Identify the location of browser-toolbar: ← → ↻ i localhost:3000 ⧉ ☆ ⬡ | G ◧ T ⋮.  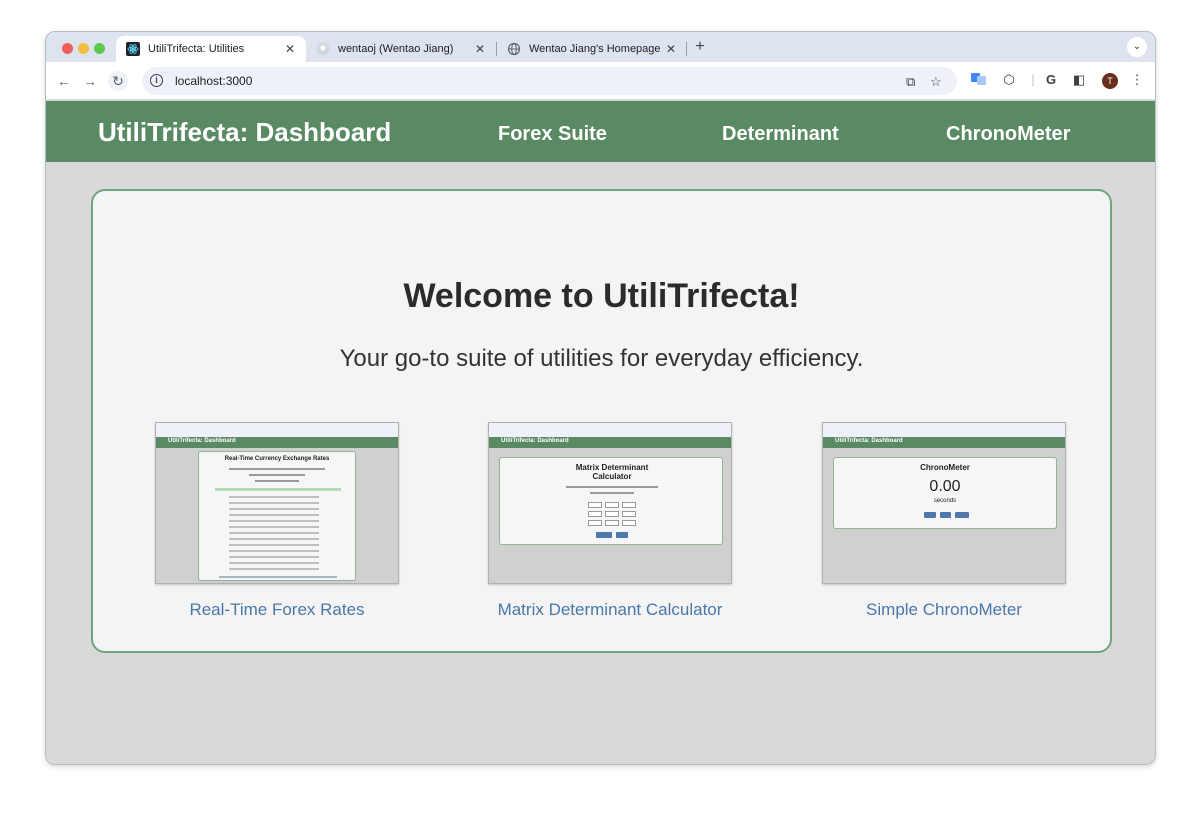
(600, 81).